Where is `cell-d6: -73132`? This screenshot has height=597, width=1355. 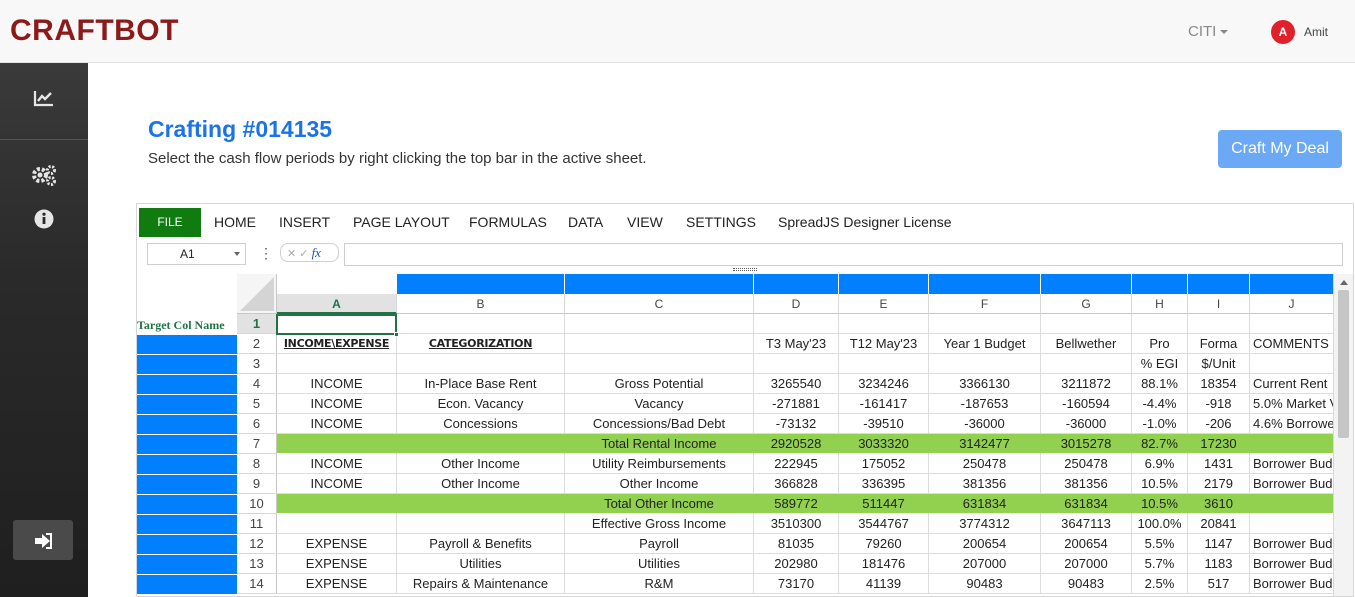
cell-d6: -73132 is located at coordinates (796, 424).